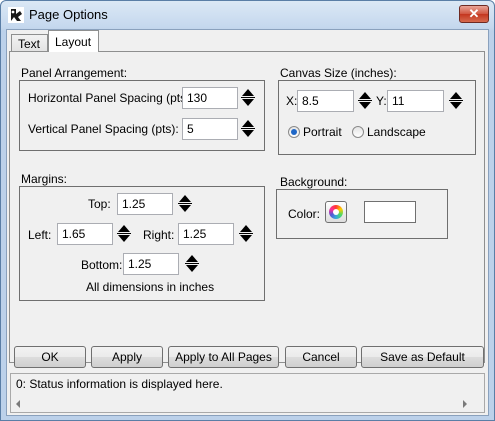 This screenshot has height=421, width=495. What do you see at coordinates (247, 15) in the screenshot?
I see `title-bar: Page Options ✕` at bounding box center [247, 15].